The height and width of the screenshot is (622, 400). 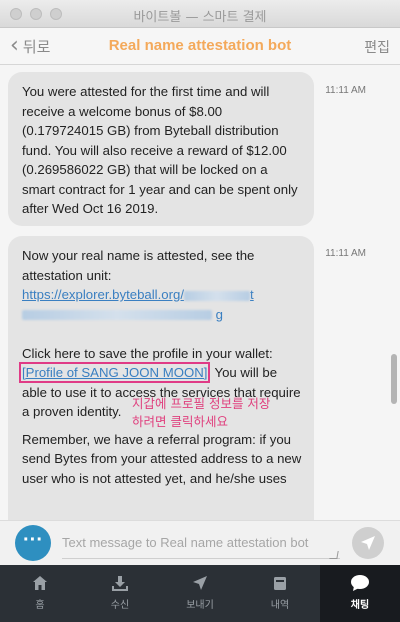 I want to click on paper-plane-icon, so click(x=368, y=543).